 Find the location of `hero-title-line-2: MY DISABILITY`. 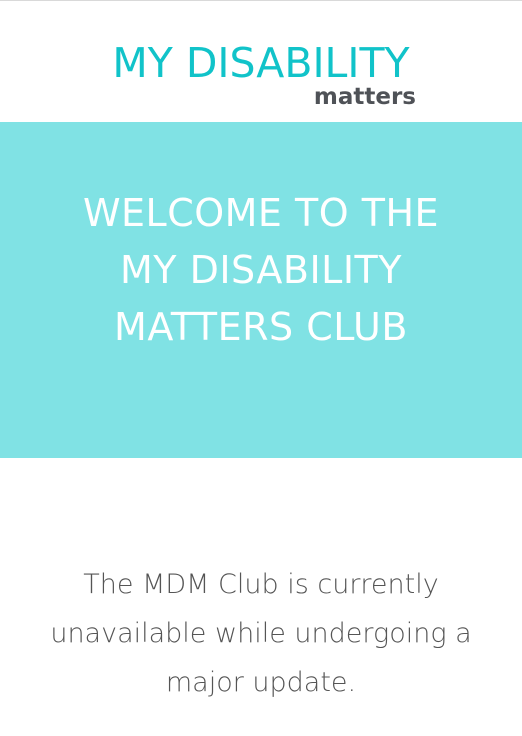

hero-title-line-2: MY DISABILITY is located at coordinates (261, 270).